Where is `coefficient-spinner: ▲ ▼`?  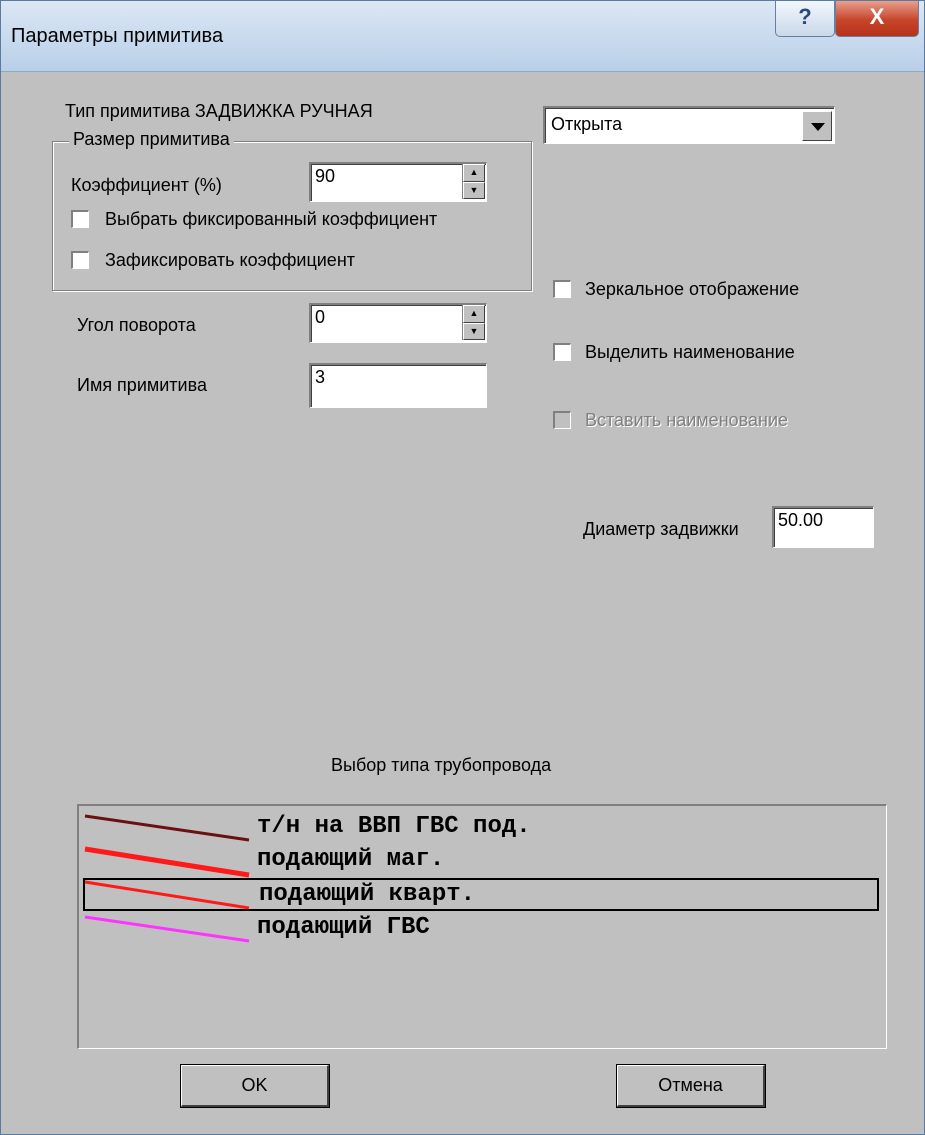 coefficient-spinner: ▲ ▼ is located at coordinates (473, 181).